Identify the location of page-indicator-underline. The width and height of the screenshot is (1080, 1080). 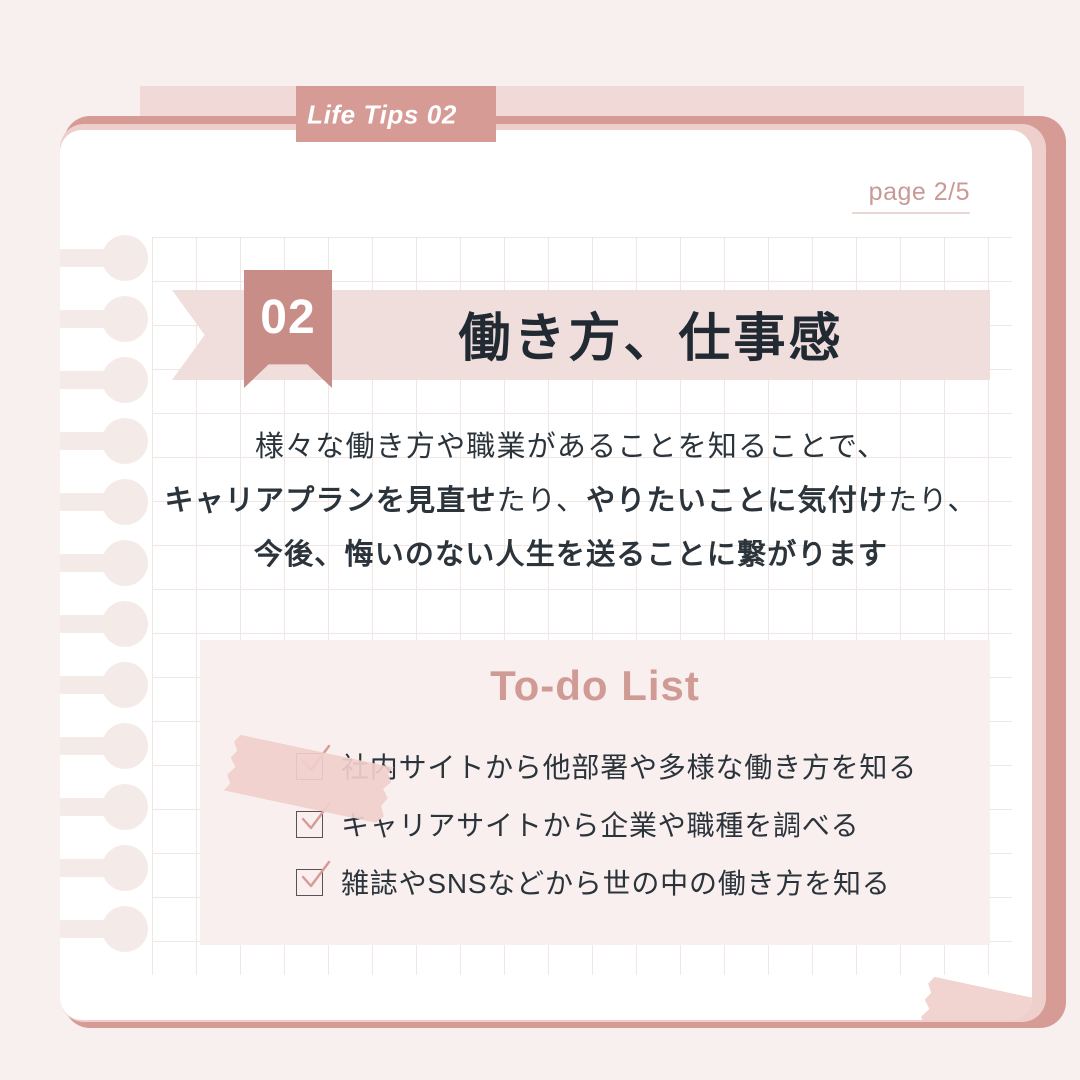
(911, 213).